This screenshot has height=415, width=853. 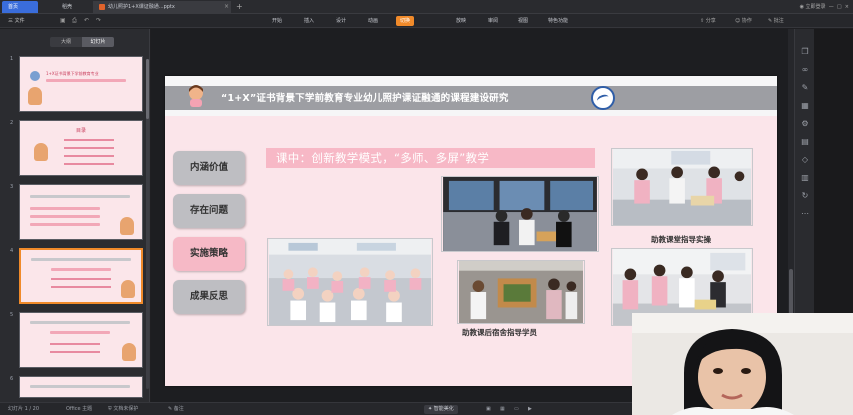 I want to click on thumbnail-title: 1+X证书背景下学前教育专业, so click(x=72, y=73).